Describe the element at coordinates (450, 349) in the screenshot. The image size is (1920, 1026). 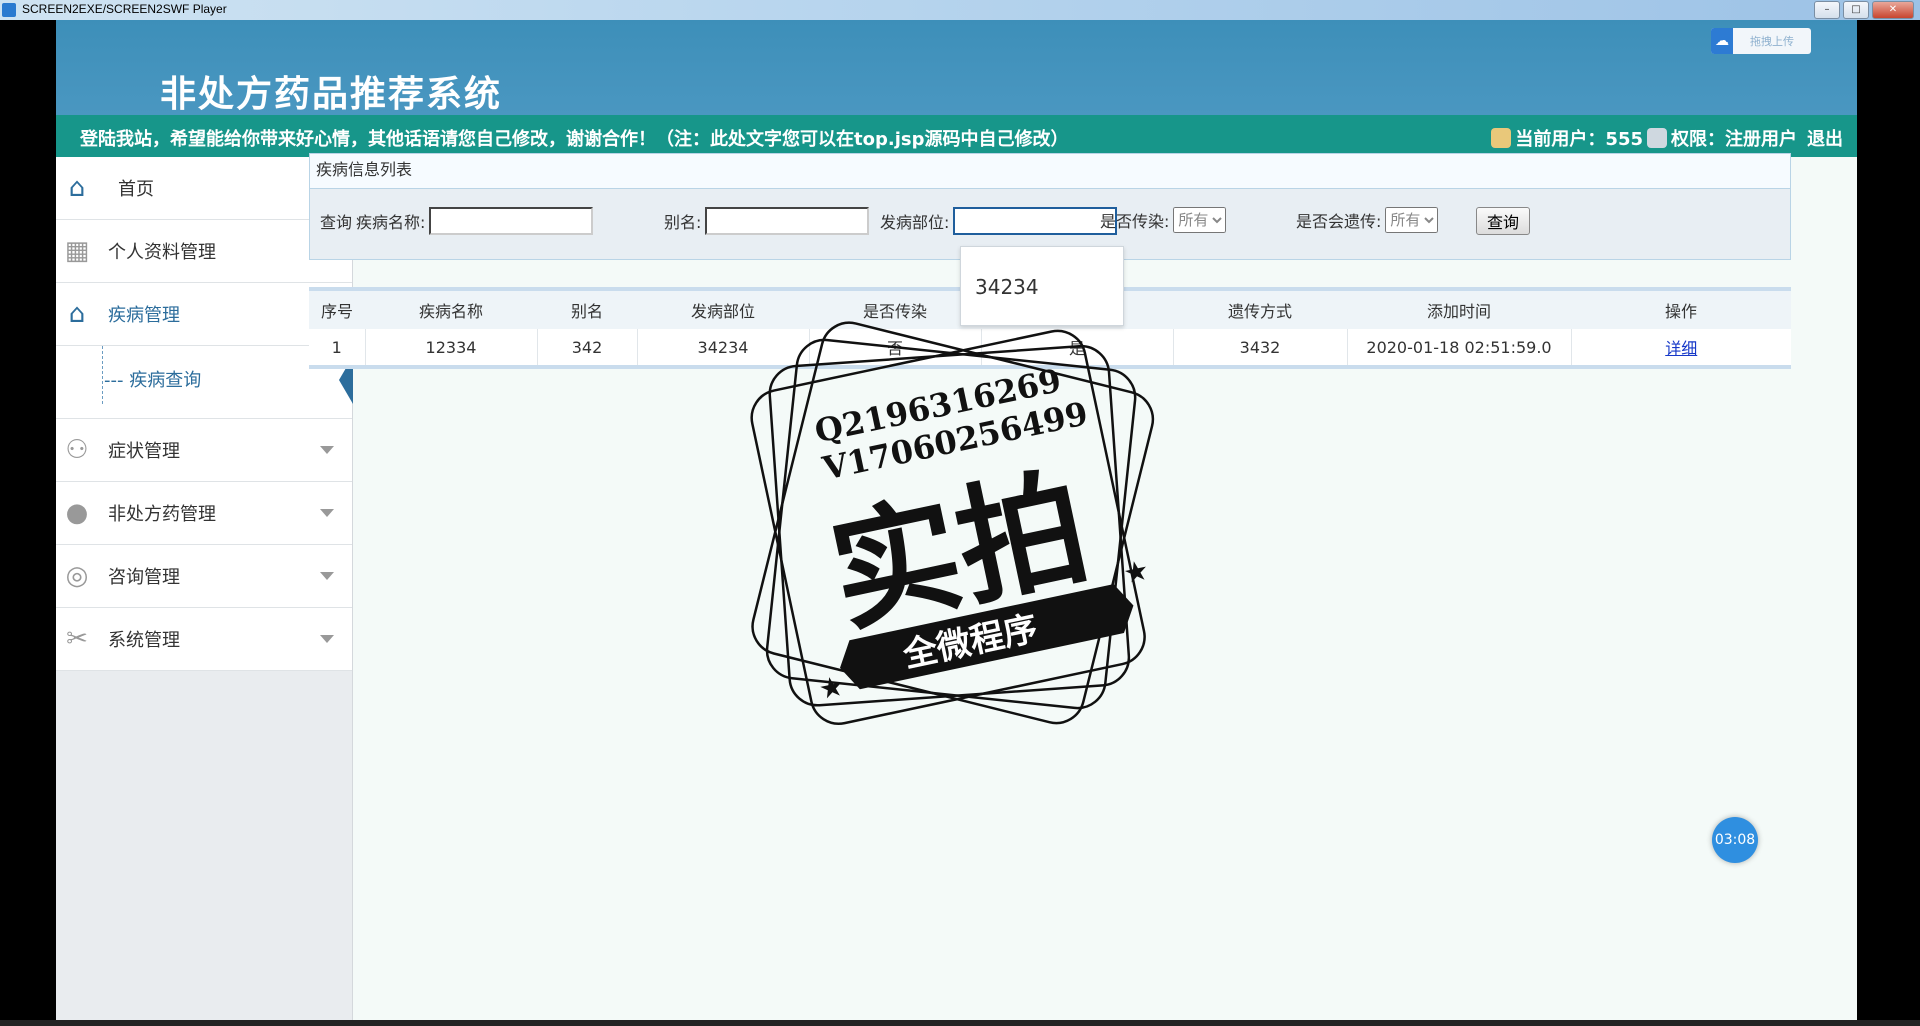
I see `cell-name: 12334` at that location.